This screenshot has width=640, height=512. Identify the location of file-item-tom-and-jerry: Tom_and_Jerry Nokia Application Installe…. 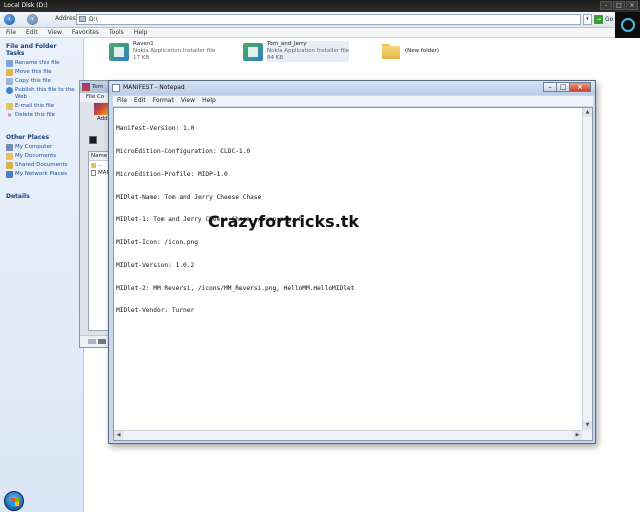
(296, 52).